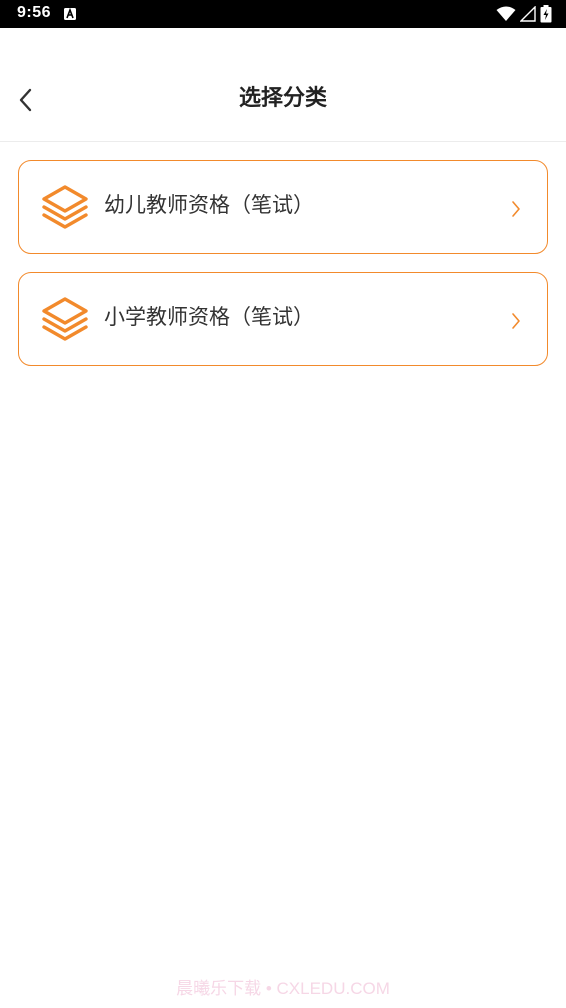  I want to click on battery-icon, so click(546, 14).